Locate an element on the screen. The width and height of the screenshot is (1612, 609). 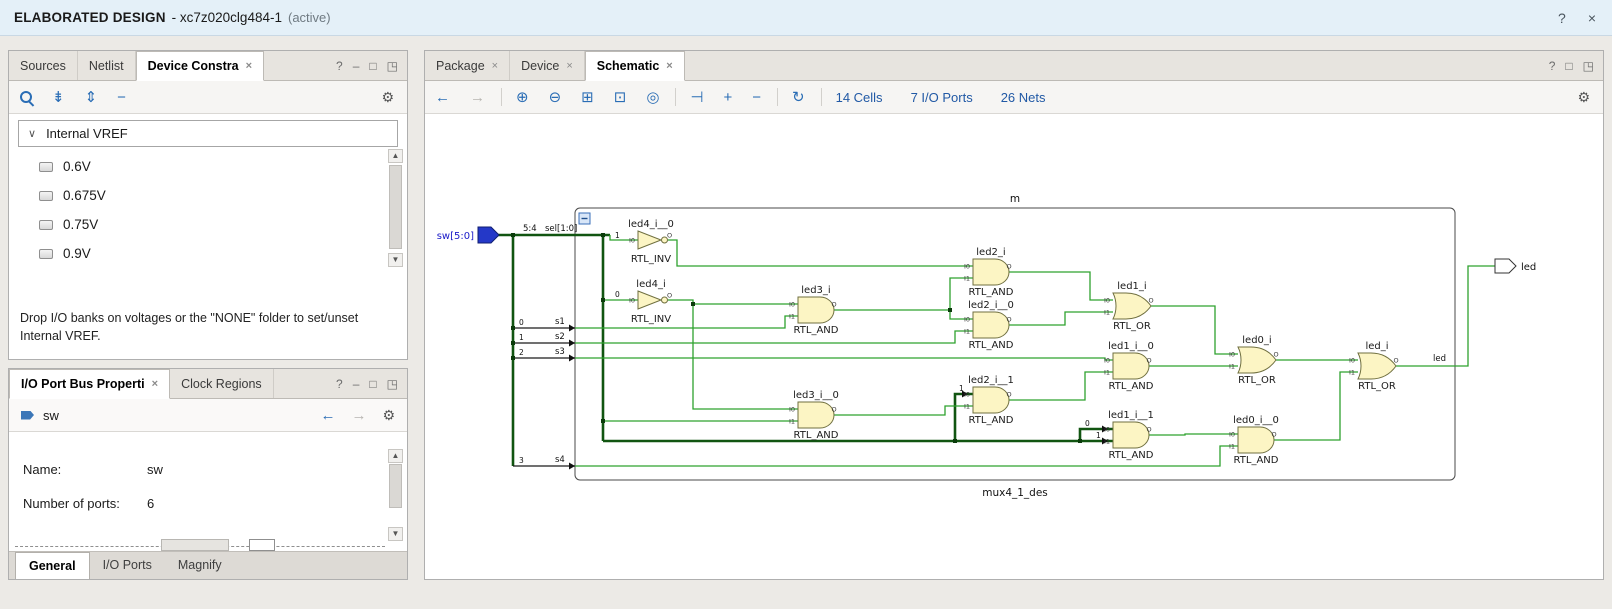
remove-icon: − is located at coordinates (121, 97).